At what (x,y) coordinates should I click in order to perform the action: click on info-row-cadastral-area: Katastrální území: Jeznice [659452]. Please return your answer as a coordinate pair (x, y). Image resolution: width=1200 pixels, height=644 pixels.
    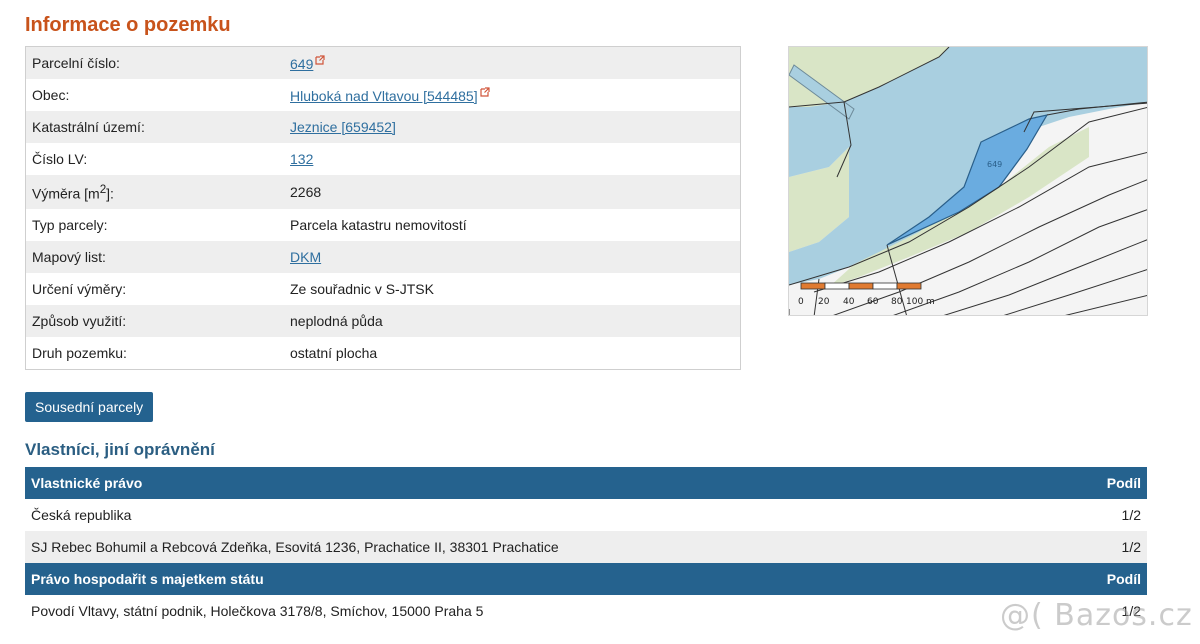
    Looking at the image, I should click on (383, 127).